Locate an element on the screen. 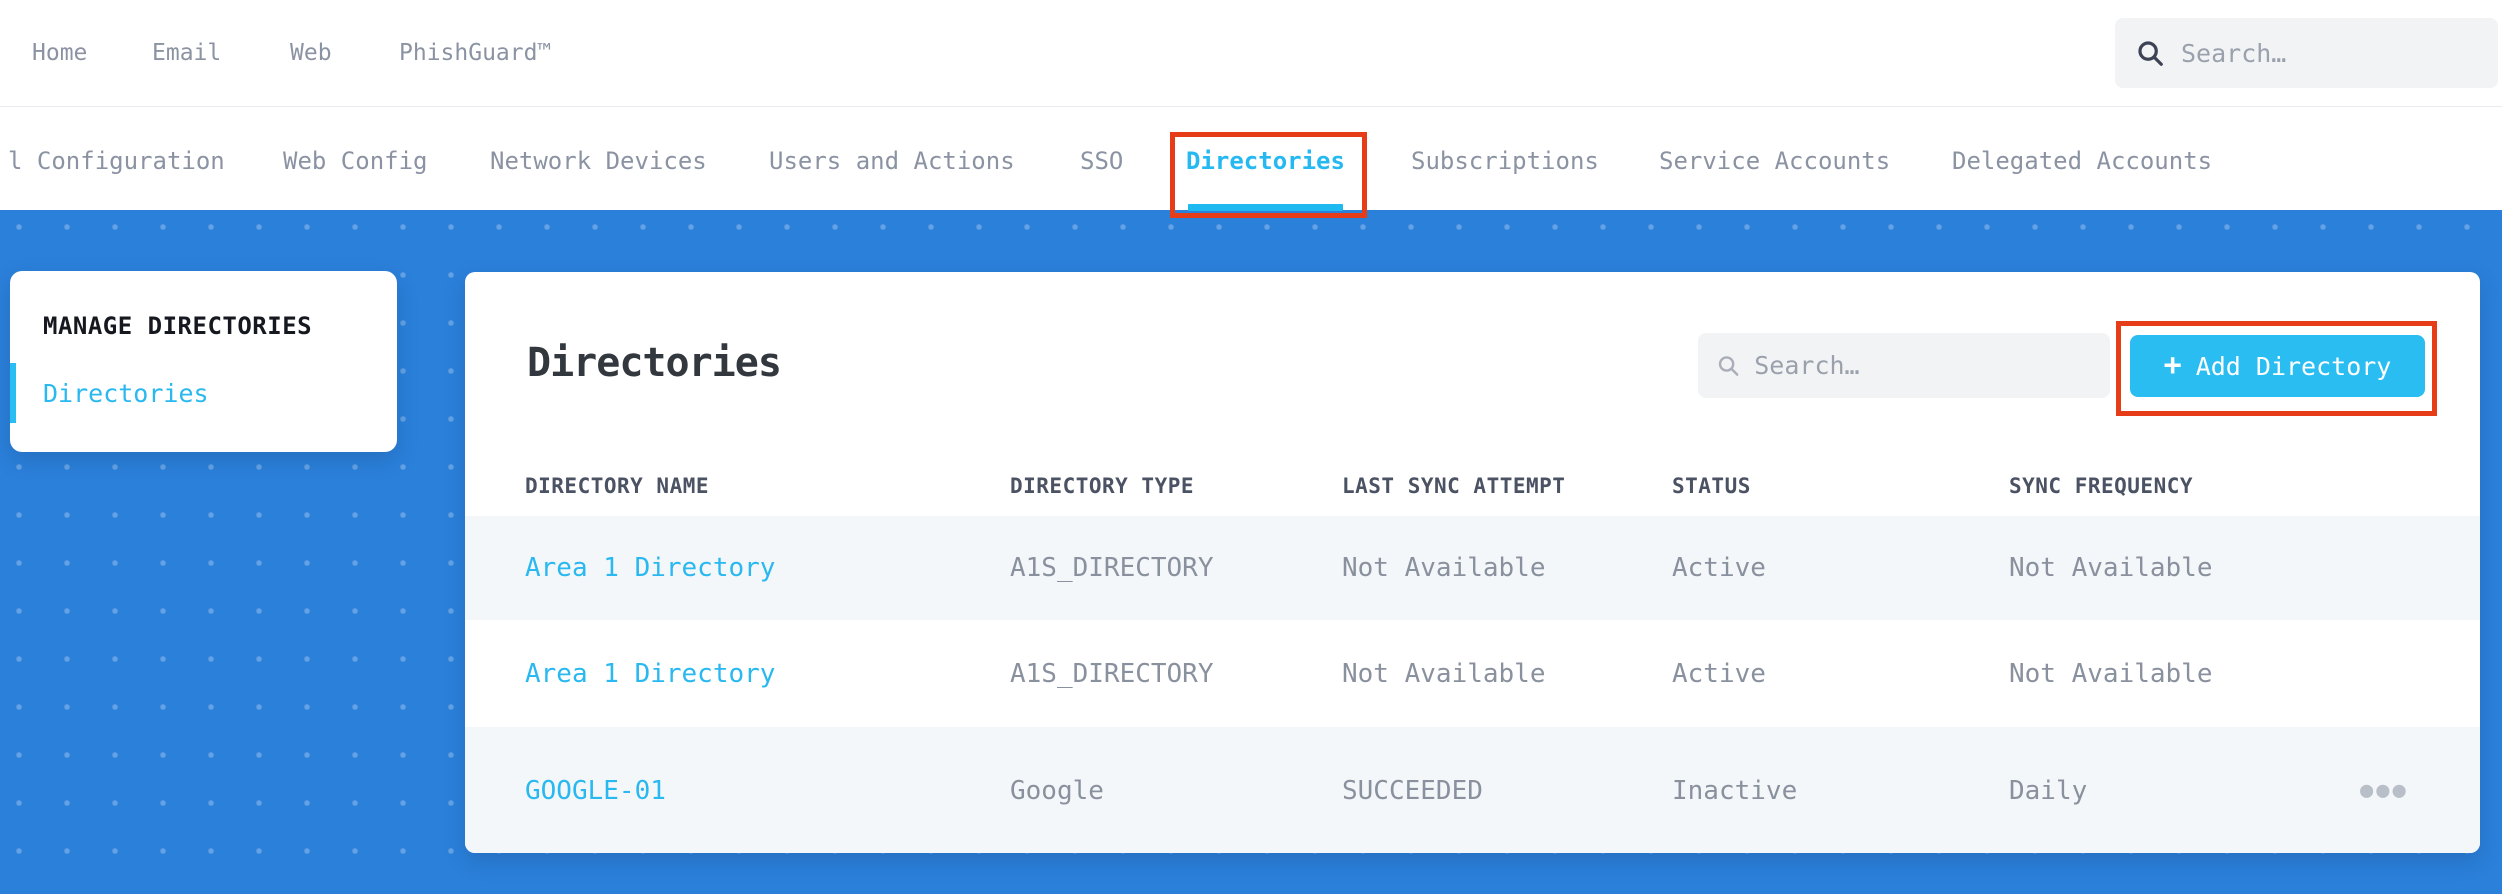 This screenshot has height=894, width=2502. cell-directory-type: Google is located at coordinates (1057, 790).